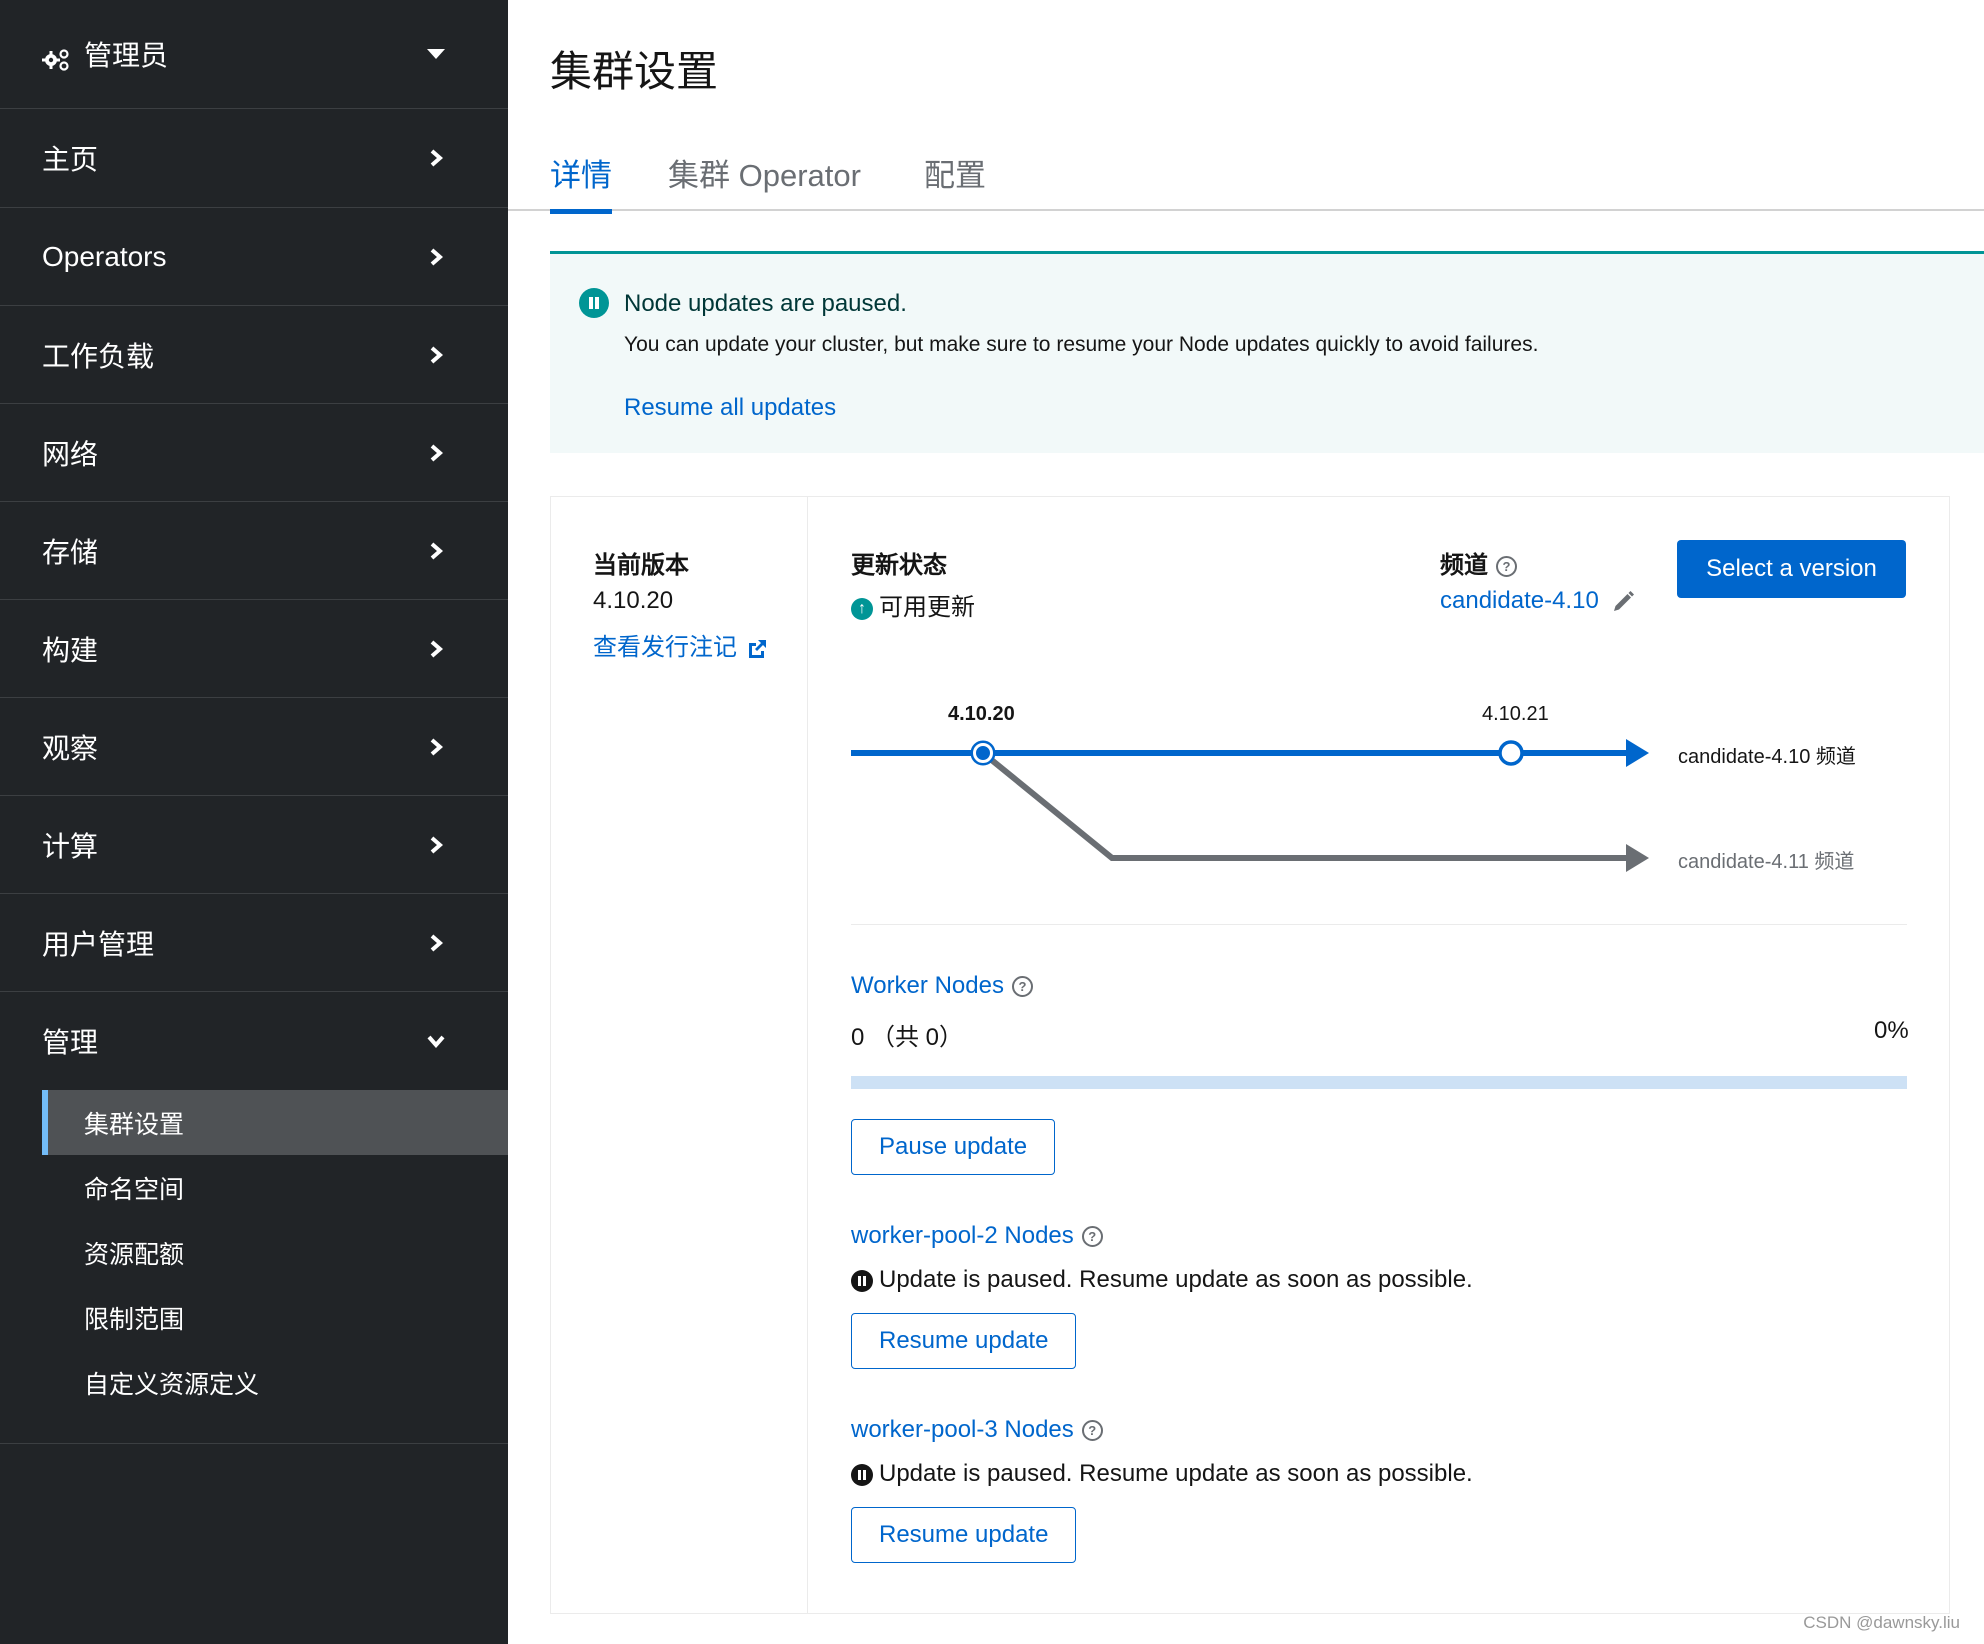 This screenshot has height=1644, width=1984. I want to click on caret-down-icon, so click(436, 54).